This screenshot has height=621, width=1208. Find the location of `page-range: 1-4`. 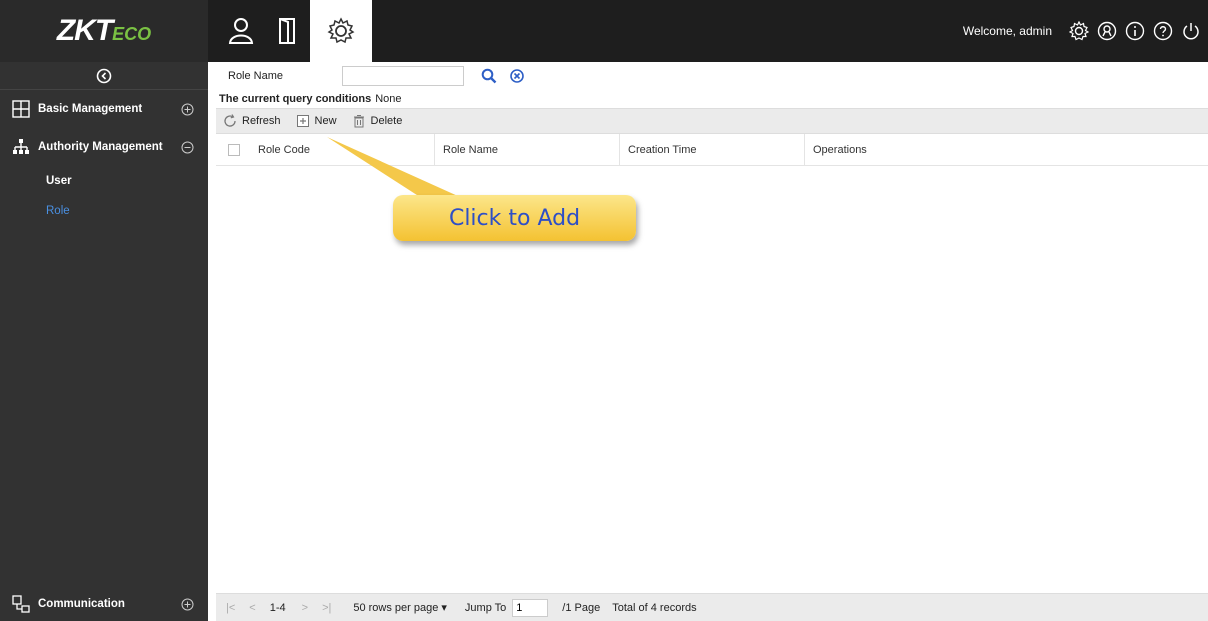

page-range: 1-4 is located at coordinates (277, 607).